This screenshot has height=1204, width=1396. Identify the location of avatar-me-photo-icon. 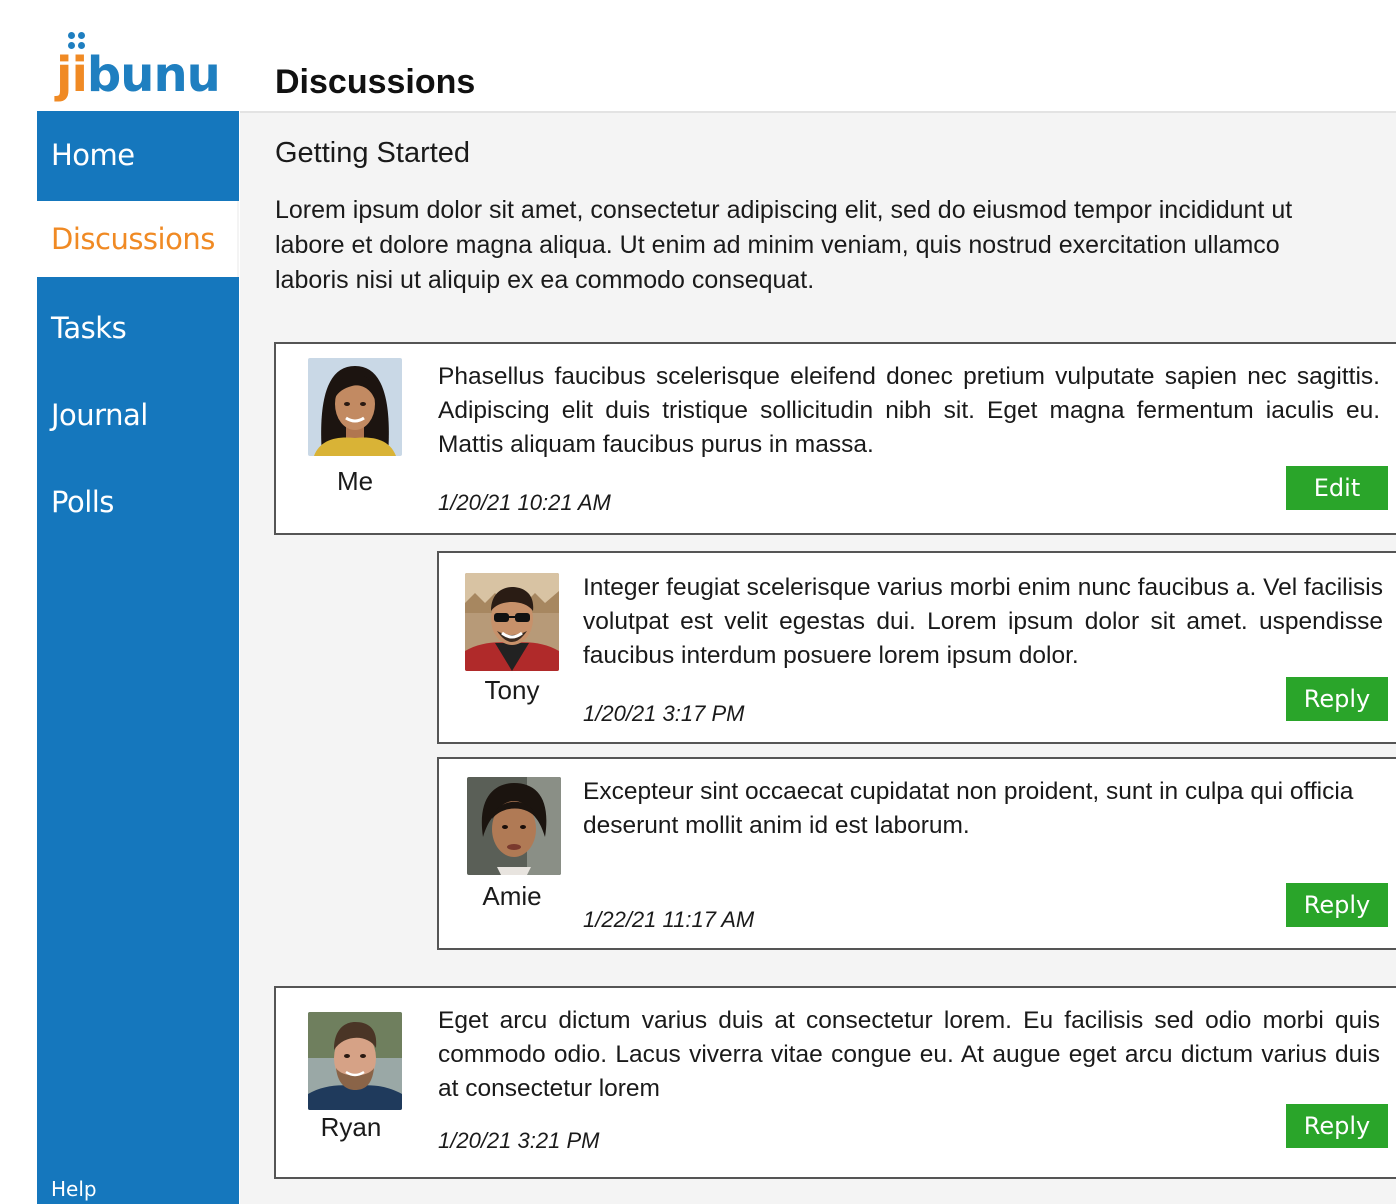
(355, 407).